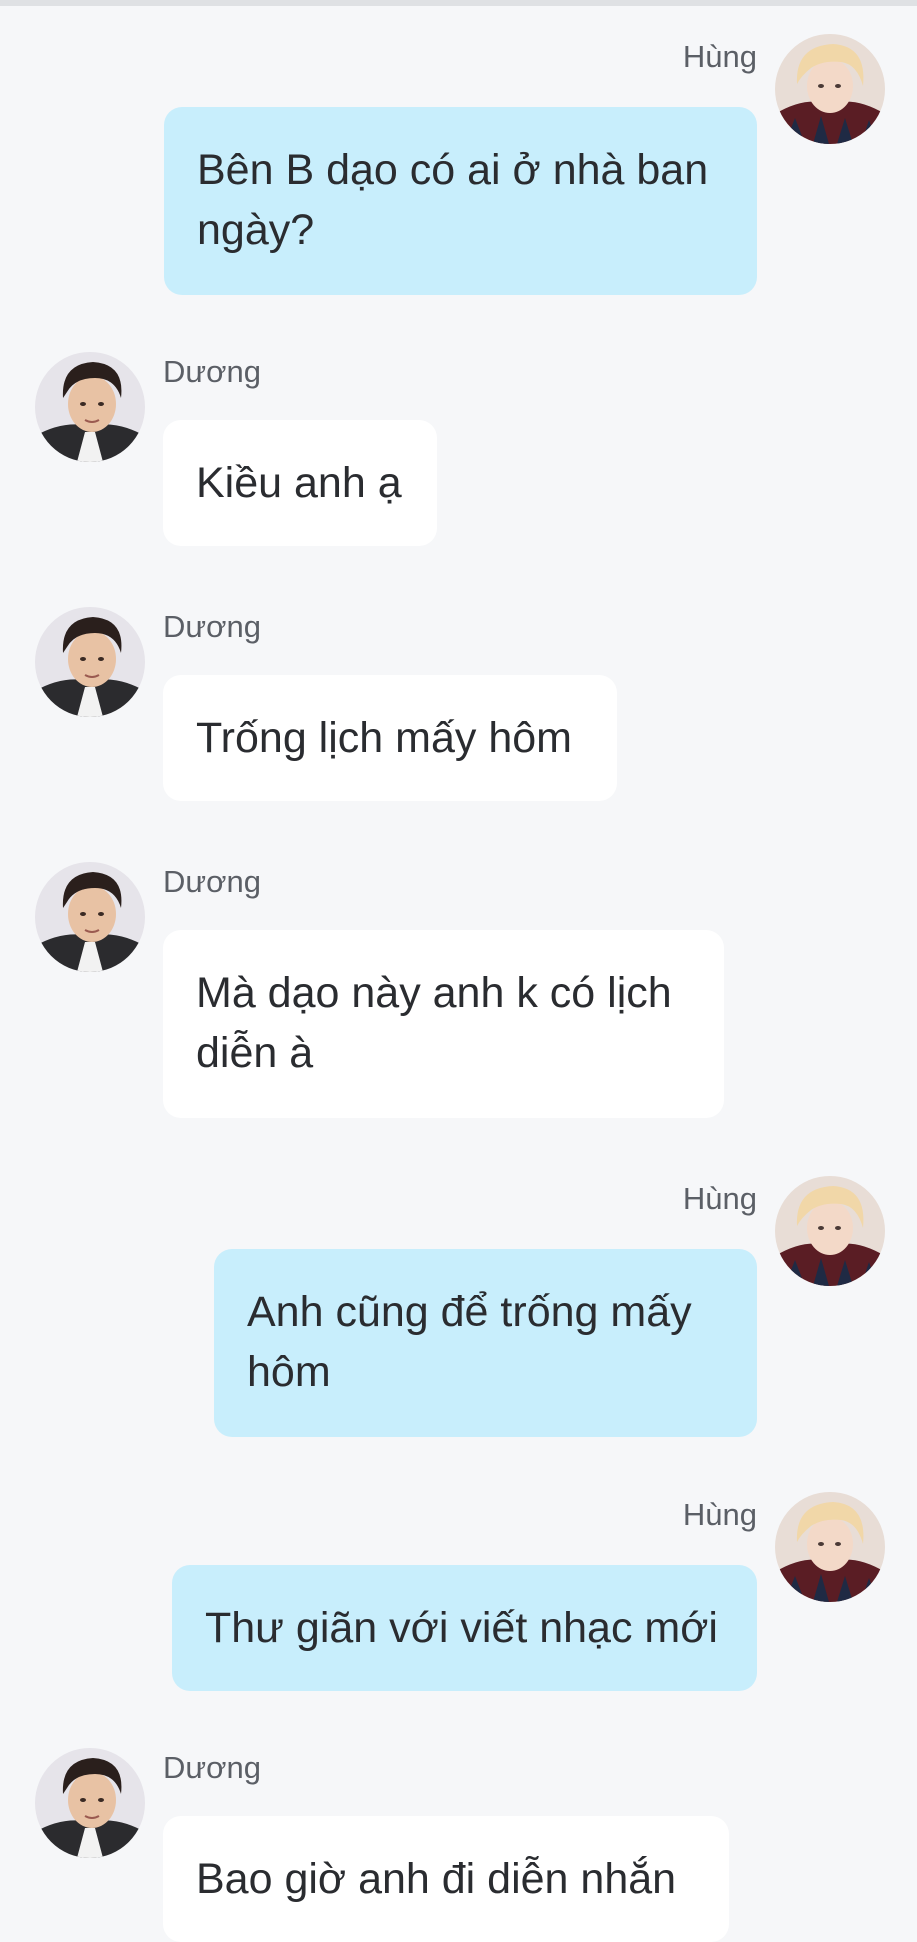  Describe the element at coordinates (390, 738) in the screenshot. I see `message-bubble: Trống lịch mấy hôm` at that location.